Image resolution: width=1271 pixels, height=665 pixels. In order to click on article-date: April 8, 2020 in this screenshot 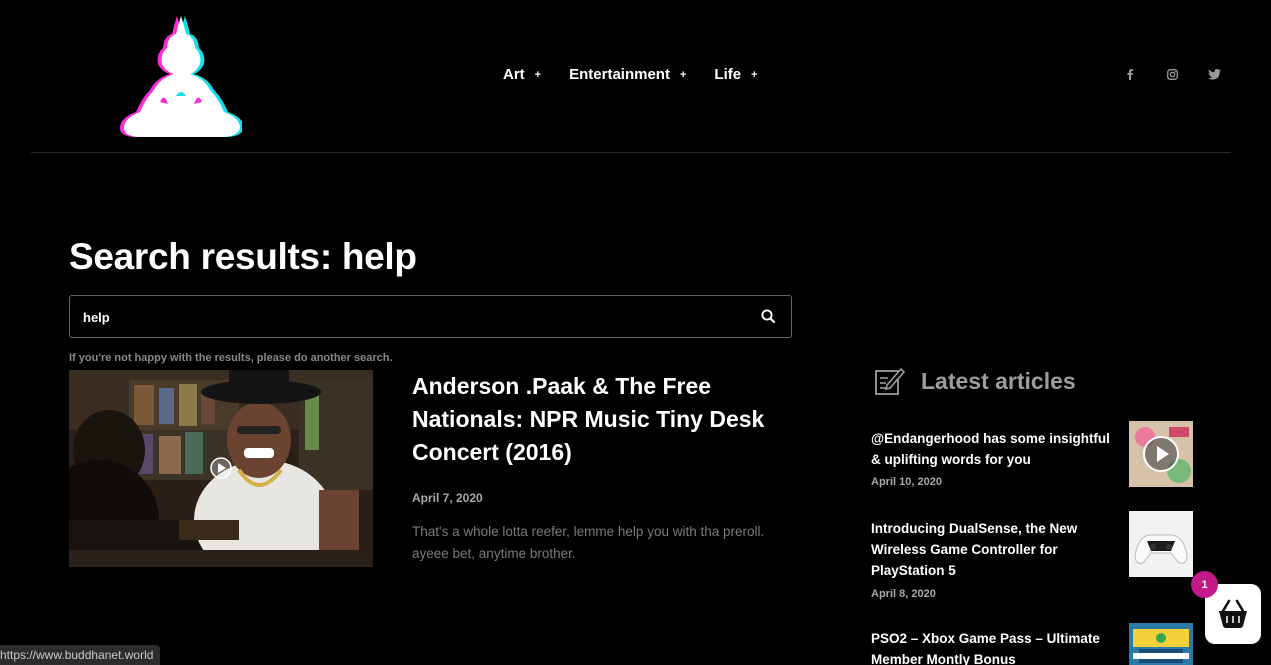, I will do `click(903, 594)`.